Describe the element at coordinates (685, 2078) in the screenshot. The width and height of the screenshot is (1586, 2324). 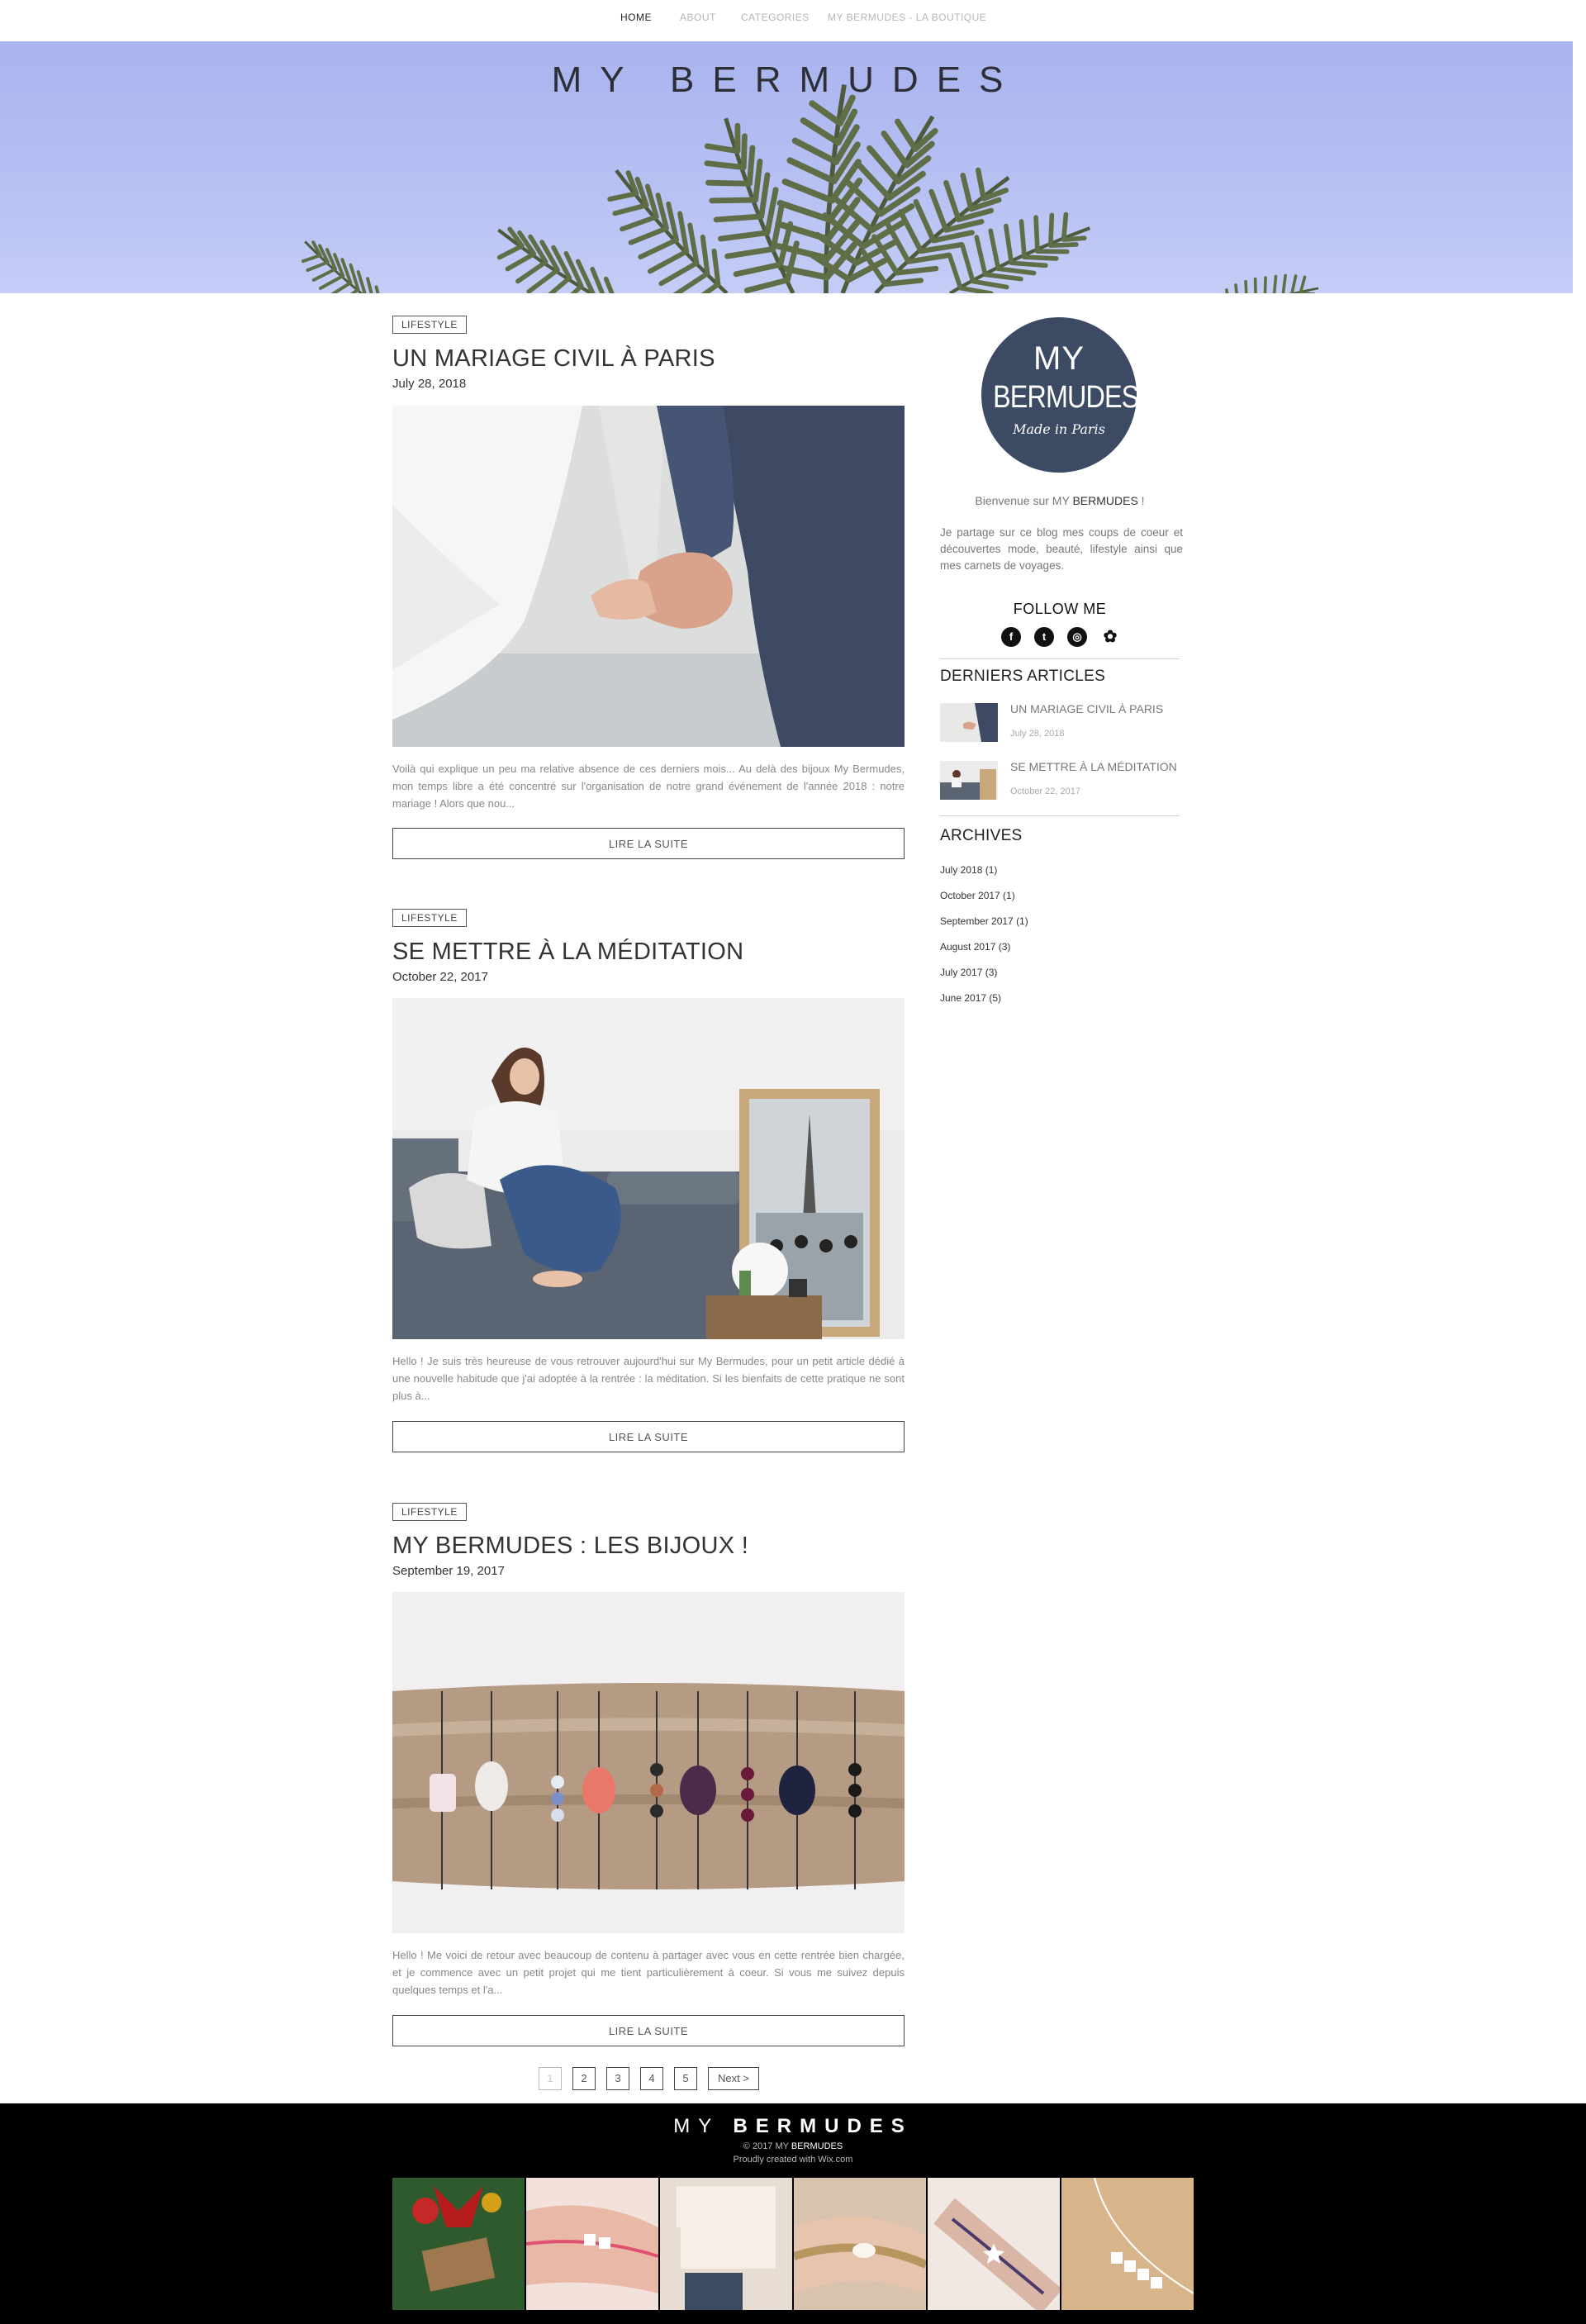
I see `page-5-button: 5` at that location.